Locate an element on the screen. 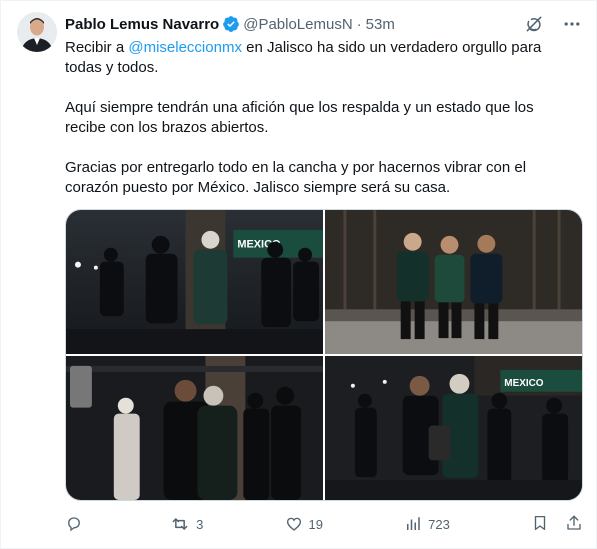 This screenshot has height=549, width=597. photo-4: MEXICO is located at coordinates (453, 428).